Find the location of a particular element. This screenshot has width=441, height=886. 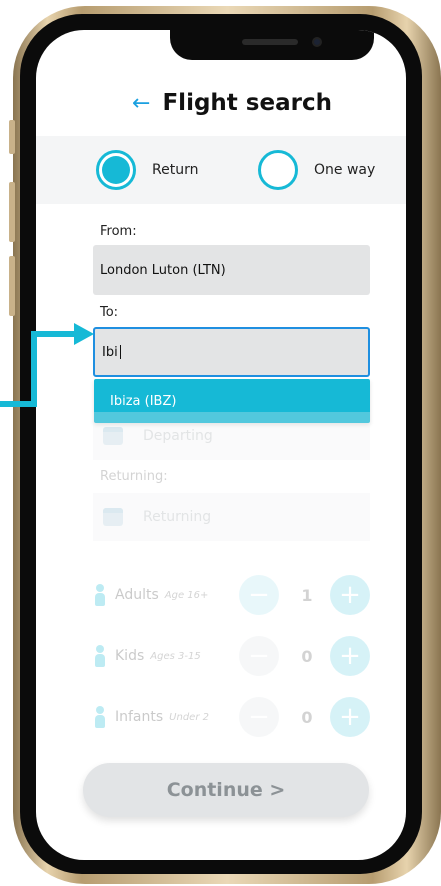

passenger-label: Adults is located at coordinates (137, 595).